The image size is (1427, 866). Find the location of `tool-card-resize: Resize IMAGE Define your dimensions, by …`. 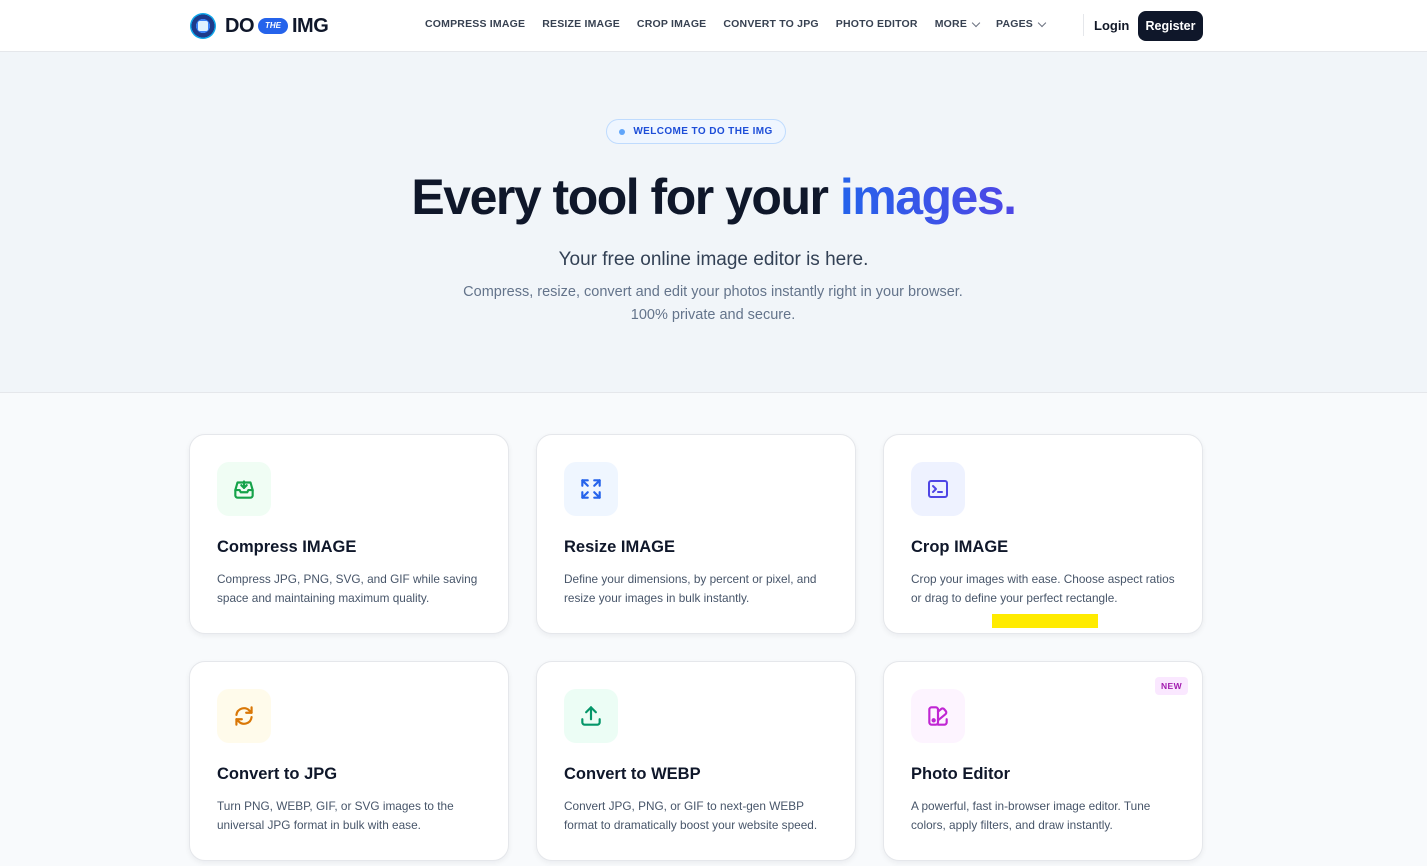

tool-card-resize: Resize IMAGE Define your dimensions, by … is located at coordinates (696, 534).